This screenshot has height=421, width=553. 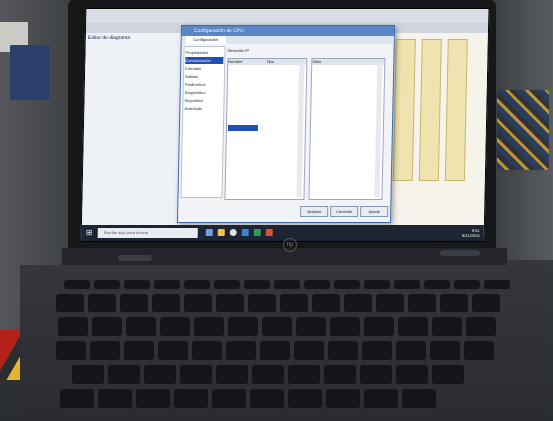 What do you see at coordinates (314, 211) in the screenshot?
I see `ok-button: Aceptar` at bounding box center [314, 211].